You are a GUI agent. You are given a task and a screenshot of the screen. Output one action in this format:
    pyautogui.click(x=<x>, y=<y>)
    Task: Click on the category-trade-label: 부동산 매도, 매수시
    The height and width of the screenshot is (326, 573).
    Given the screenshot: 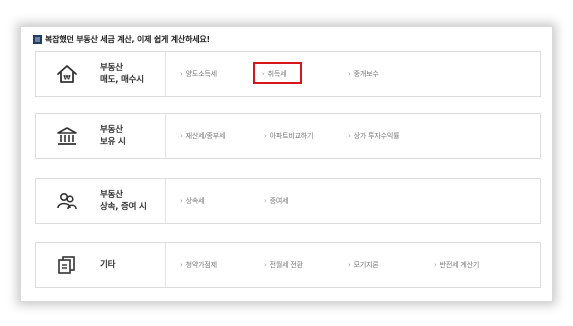 What is the action you would take?
    pyautogui.click(x=122, y=74)
    